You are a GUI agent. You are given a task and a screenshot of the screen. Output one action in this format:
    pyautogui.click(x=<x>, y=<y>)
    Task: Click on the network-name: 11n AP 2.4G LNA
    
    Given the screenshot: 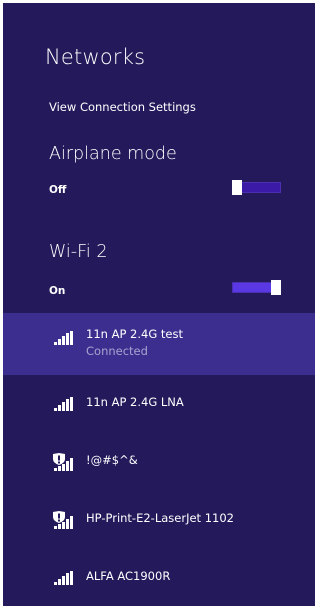 What is the action you would take?
    pyautogui.click(x=135, y=402)
    